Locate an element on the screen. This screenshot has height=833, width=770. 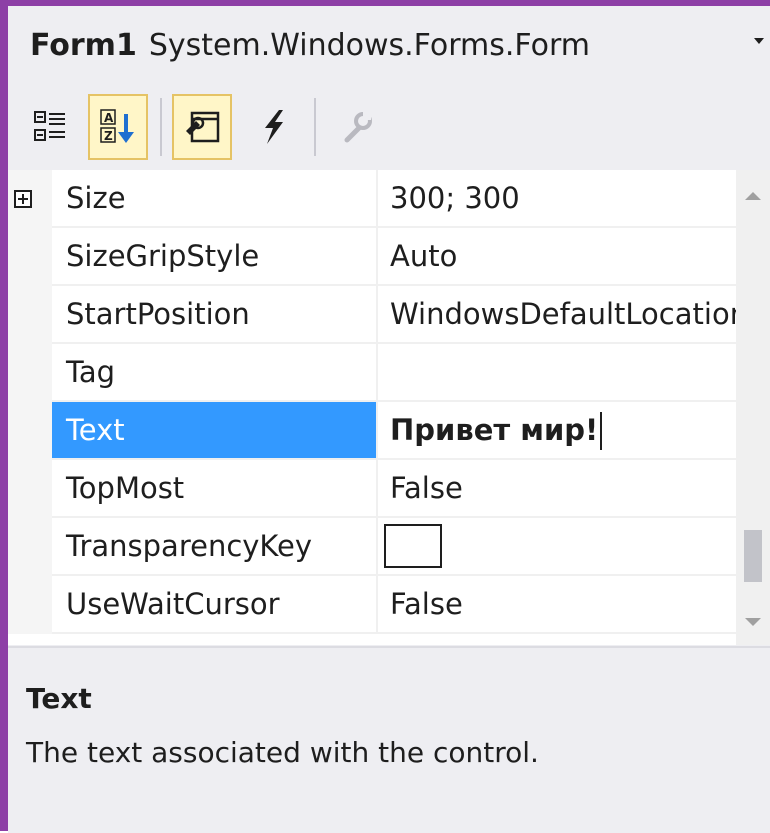
property-name: Text is located at coordinates (95, 430).